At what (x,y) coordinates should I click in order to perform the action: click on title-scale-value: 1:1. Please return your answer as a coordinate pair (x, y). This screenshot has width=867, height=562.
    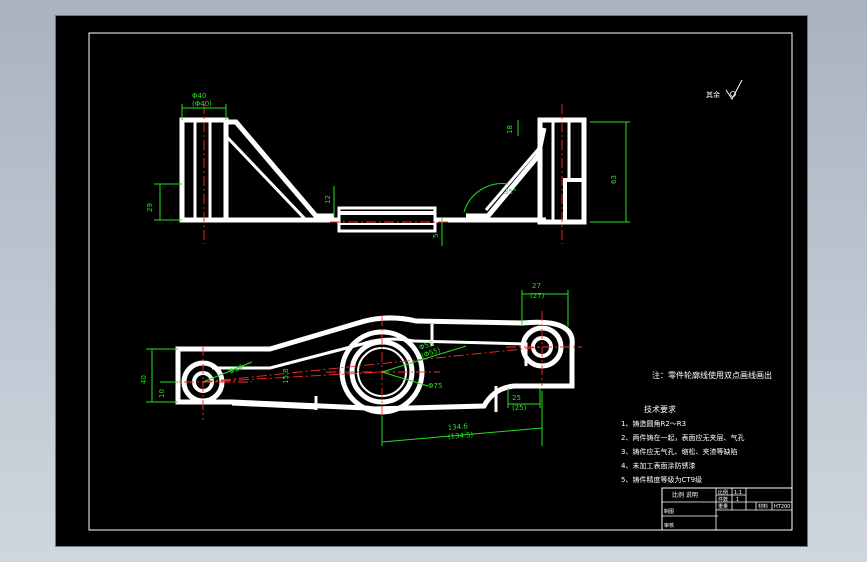
    Looking at the image, I should click on (738, 493).